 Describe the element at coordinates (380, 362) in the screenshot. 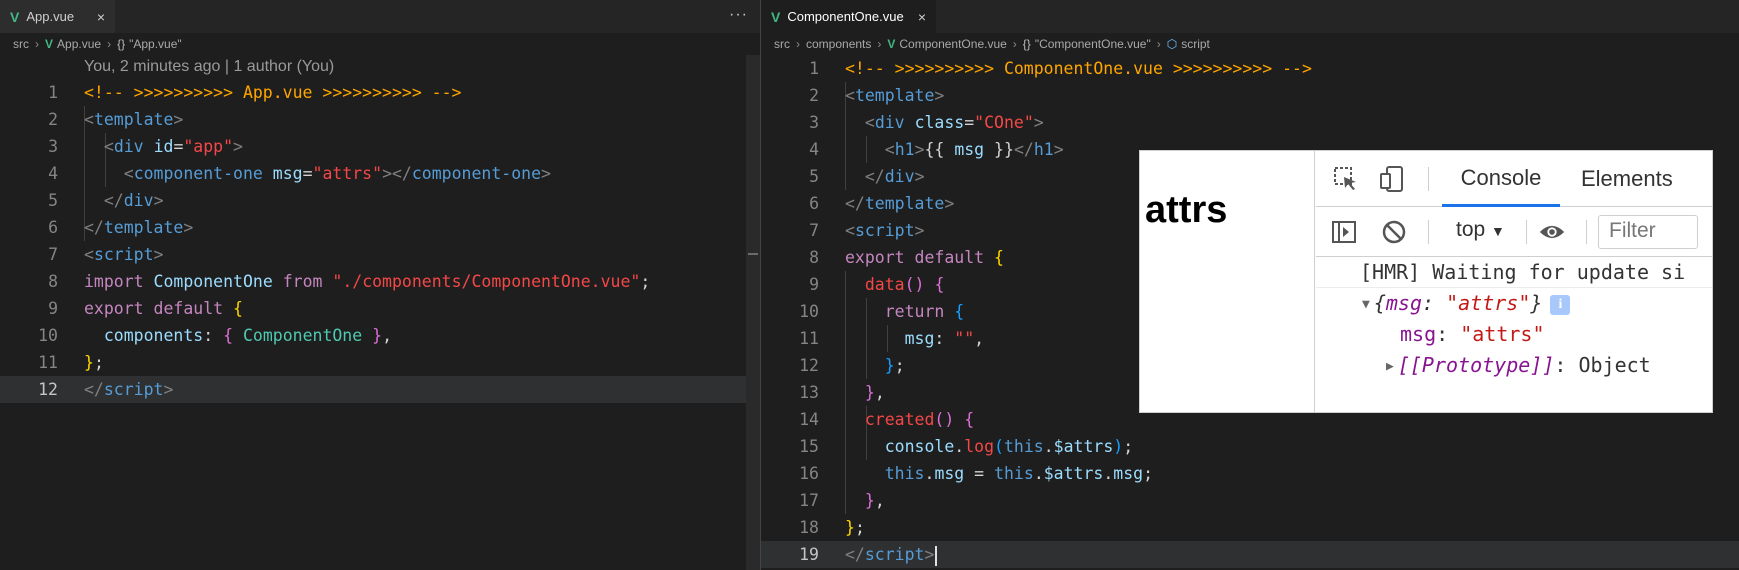

I see `code-line: 11};` at that location.